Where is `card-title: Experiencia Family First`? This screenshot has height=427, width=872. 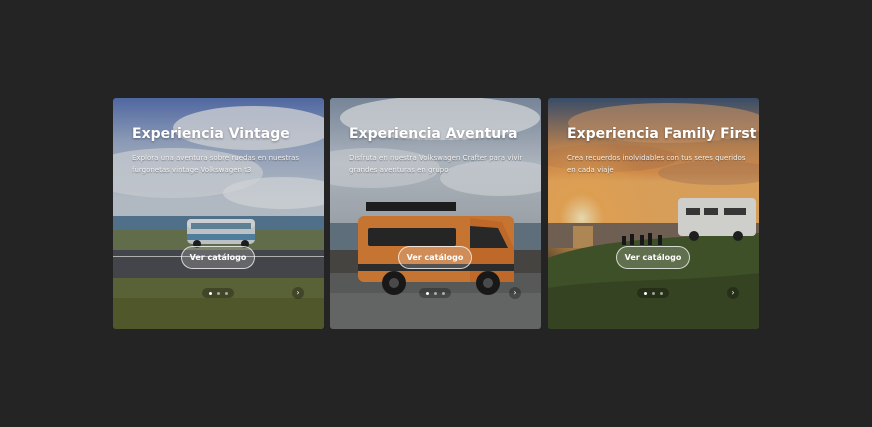 card-title: Experiencia Family First is located at coordinates (662, 134).